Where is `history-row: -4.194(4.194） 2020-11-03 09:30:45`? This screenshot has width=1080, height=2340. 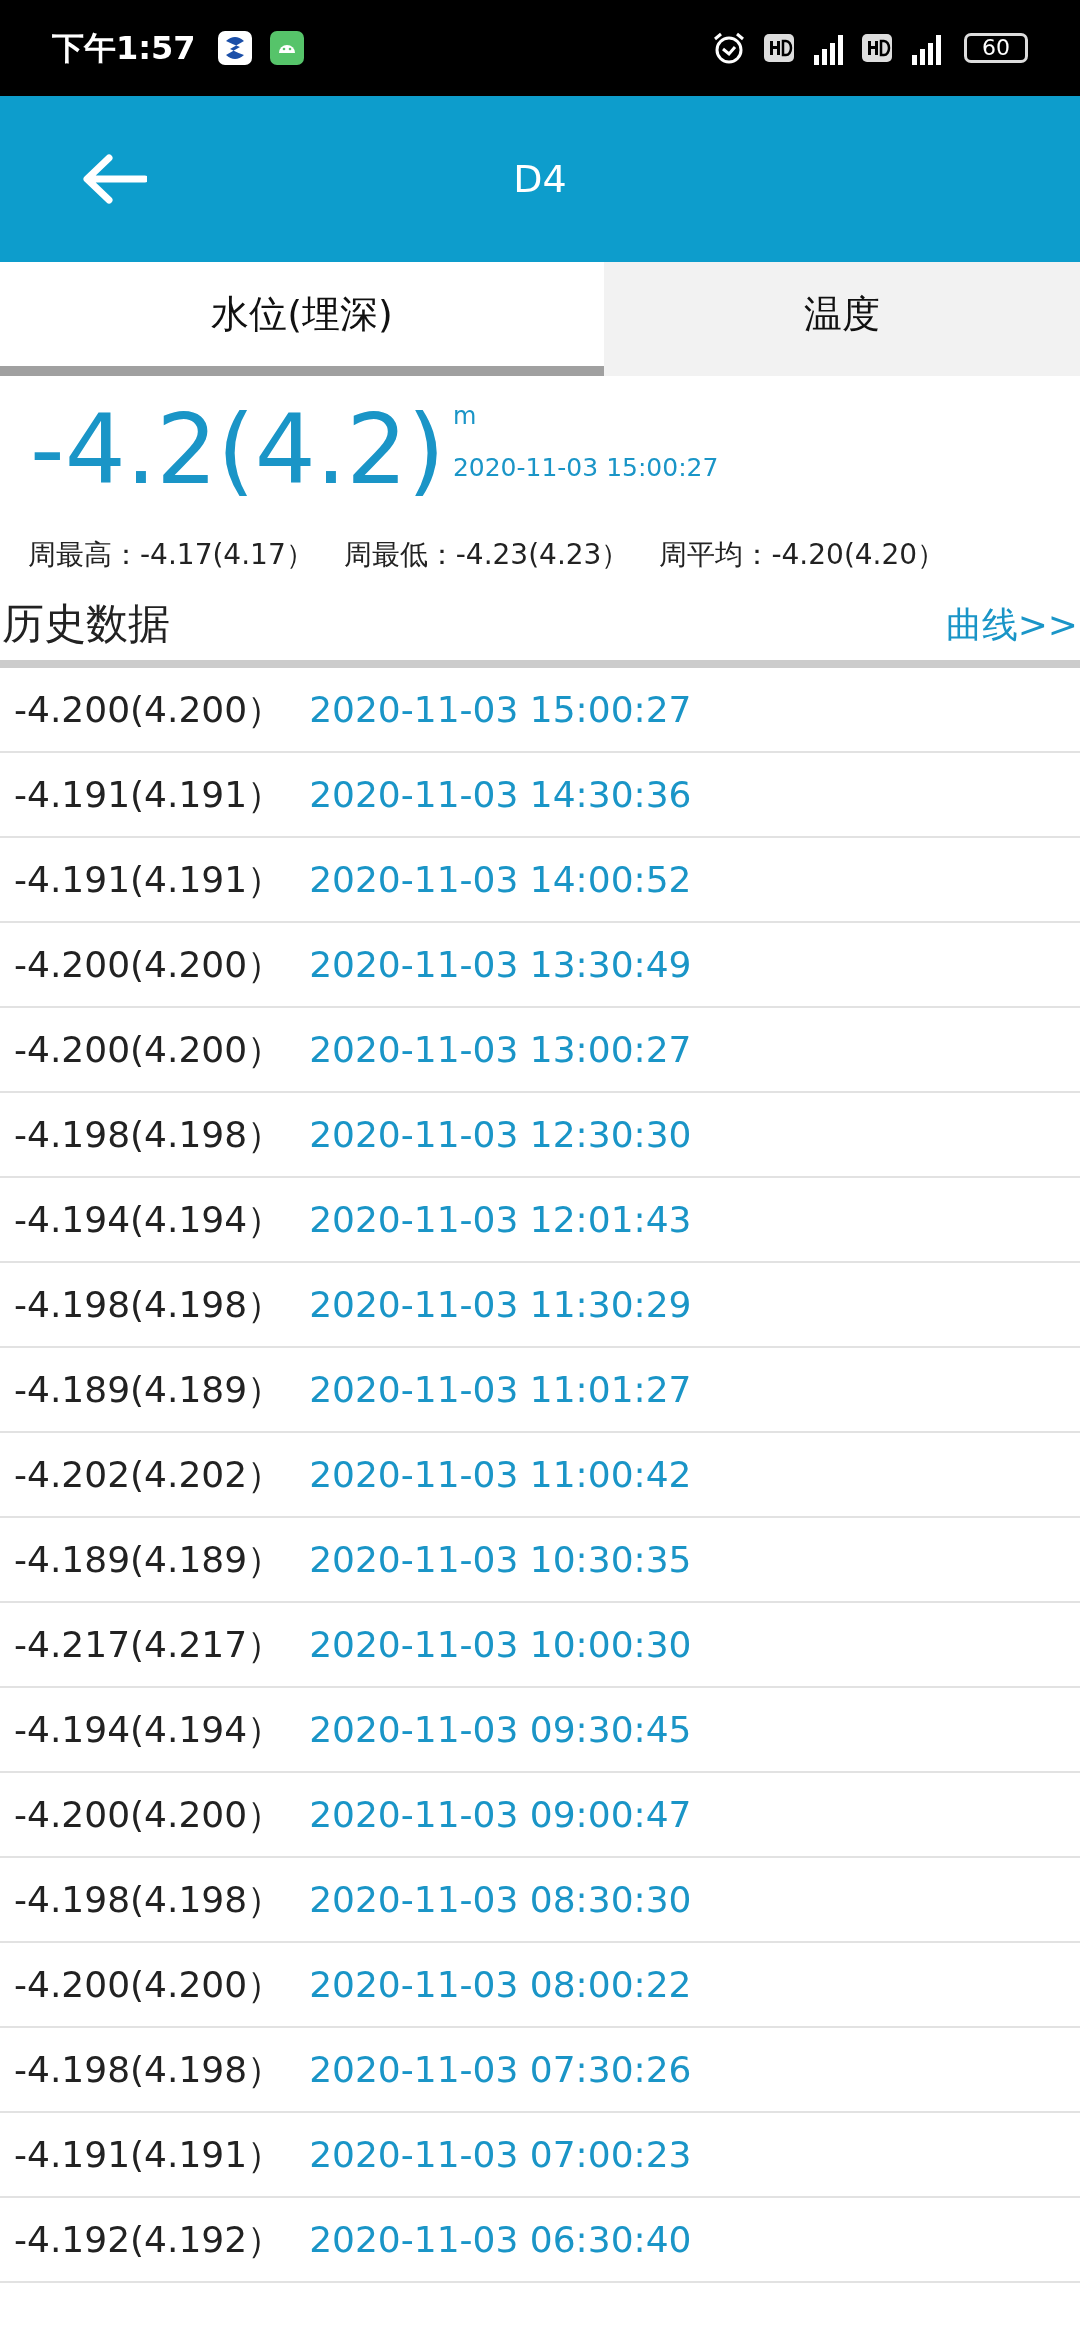 history-row: -4.194(4.194） 2020-11-03 09:30:45 is located at coordinates (540, 1730).